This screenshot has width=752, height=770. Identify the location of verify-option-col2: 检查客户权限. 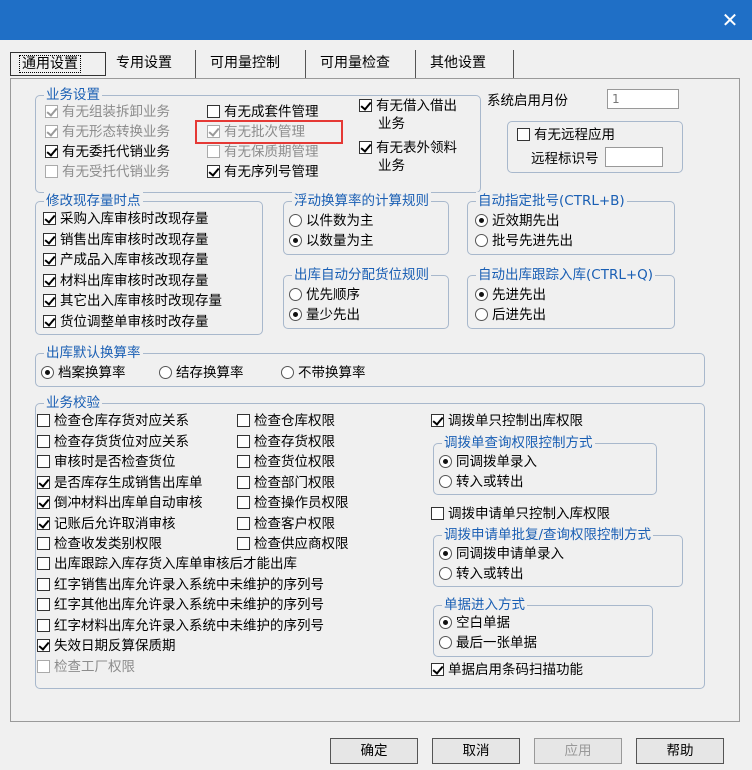
(286, 524).